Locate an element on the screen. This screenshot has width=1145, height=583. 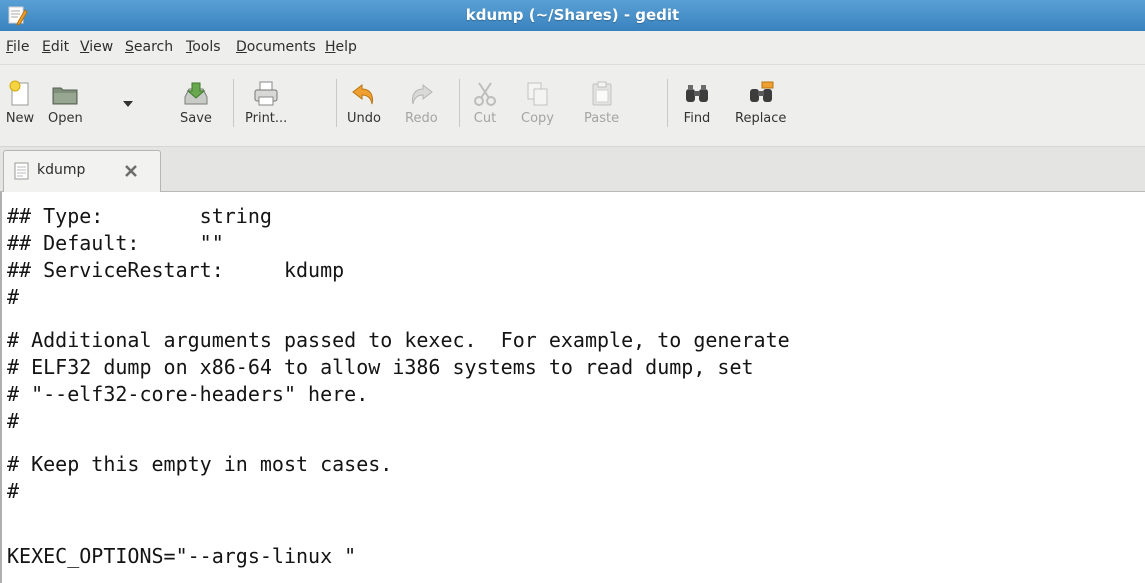
editor-line: # "--elf32-core-headers" here. is located at coordinates (188, 394).